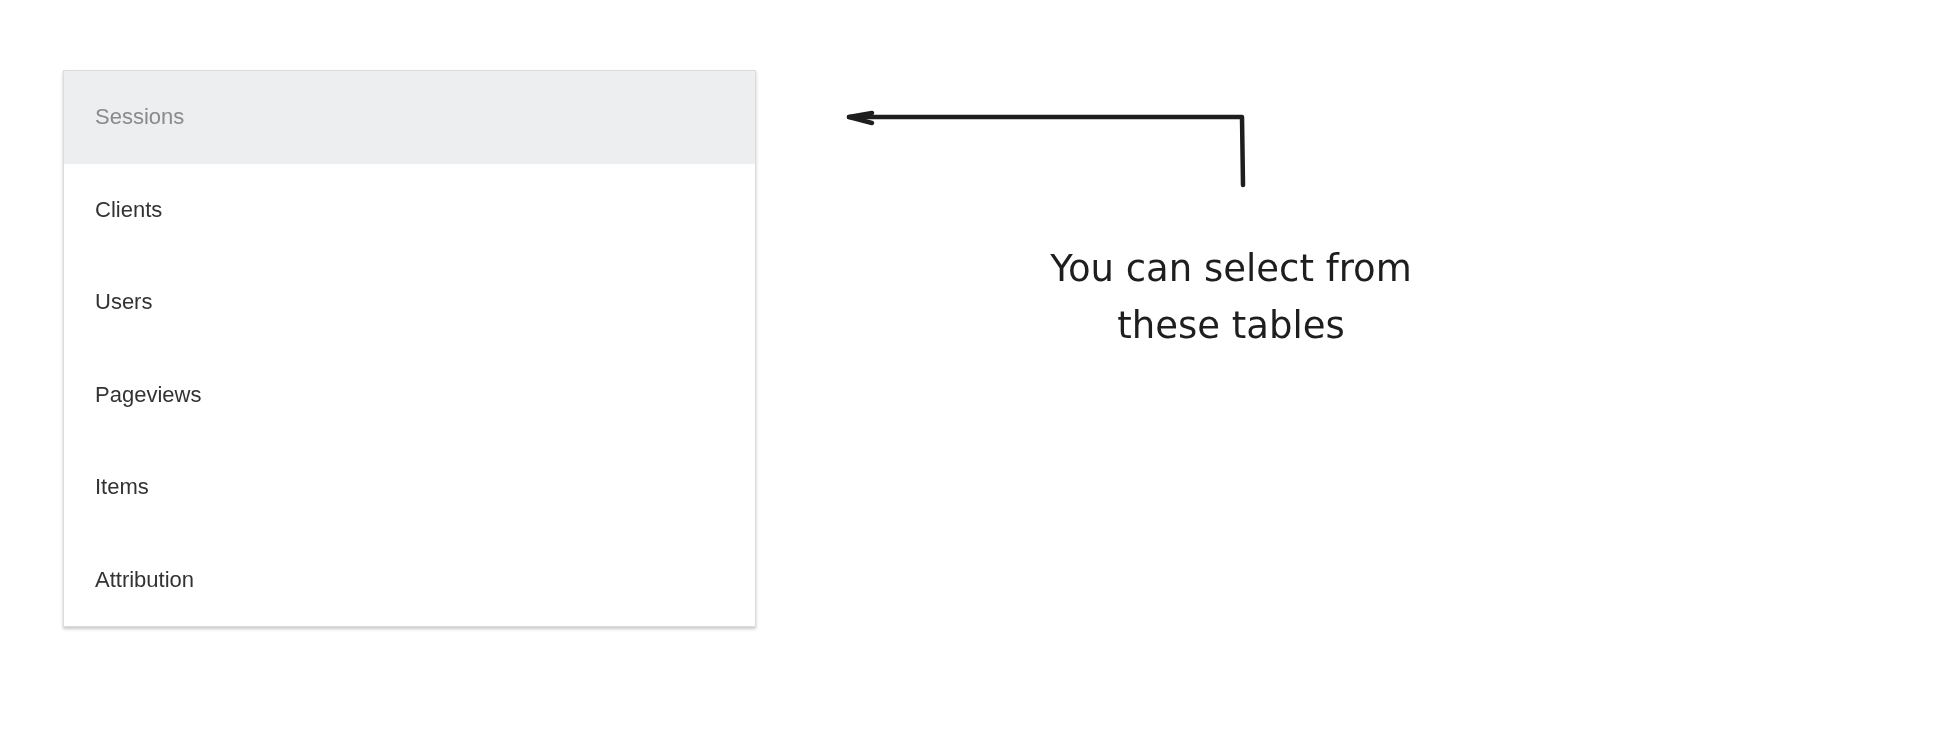 This screenshot has height=744, width=1936. What do you see at coordinates (409, 579) in the screenshot?
I see `menu-item: Attribution` at bounding box center [409, 579].